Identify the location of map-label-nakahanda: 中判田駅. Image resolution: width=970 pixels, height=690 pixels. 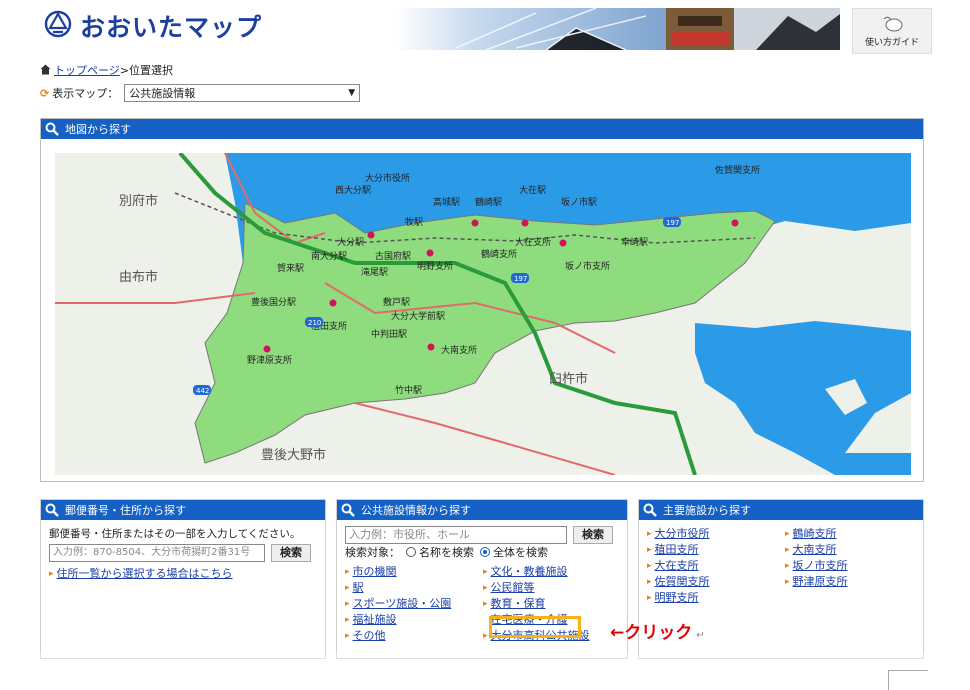
(389, 334).